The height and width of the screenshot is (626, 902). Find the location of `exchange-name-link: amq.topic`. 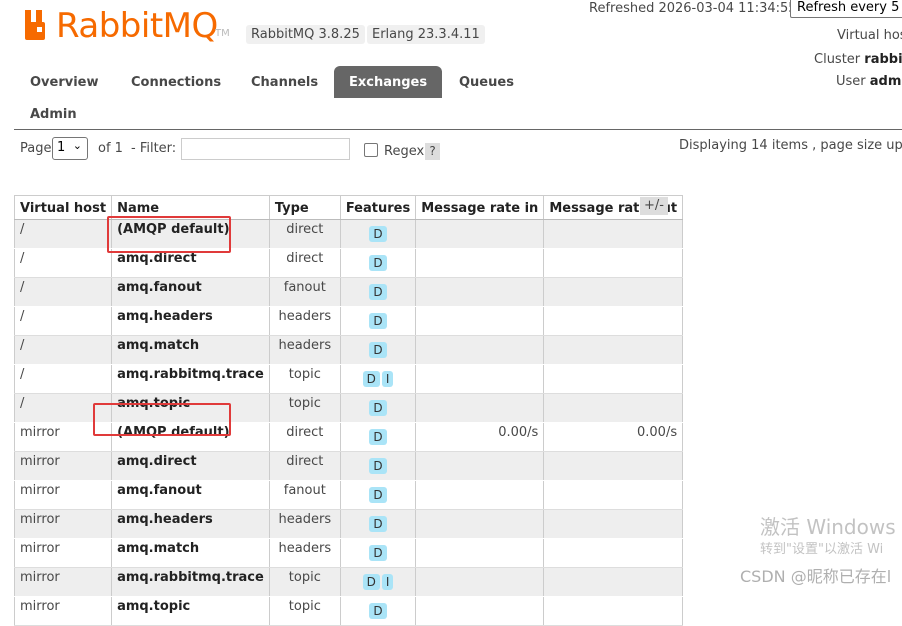

exchange-name-link: amq.topic is located at coordinates (190, 611).